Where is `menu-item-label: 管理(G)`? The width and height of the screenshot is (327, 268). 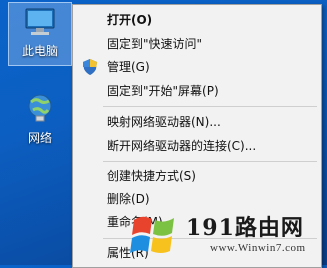
menu-item-label: 管理(G) is located at coordinates (128, 67).